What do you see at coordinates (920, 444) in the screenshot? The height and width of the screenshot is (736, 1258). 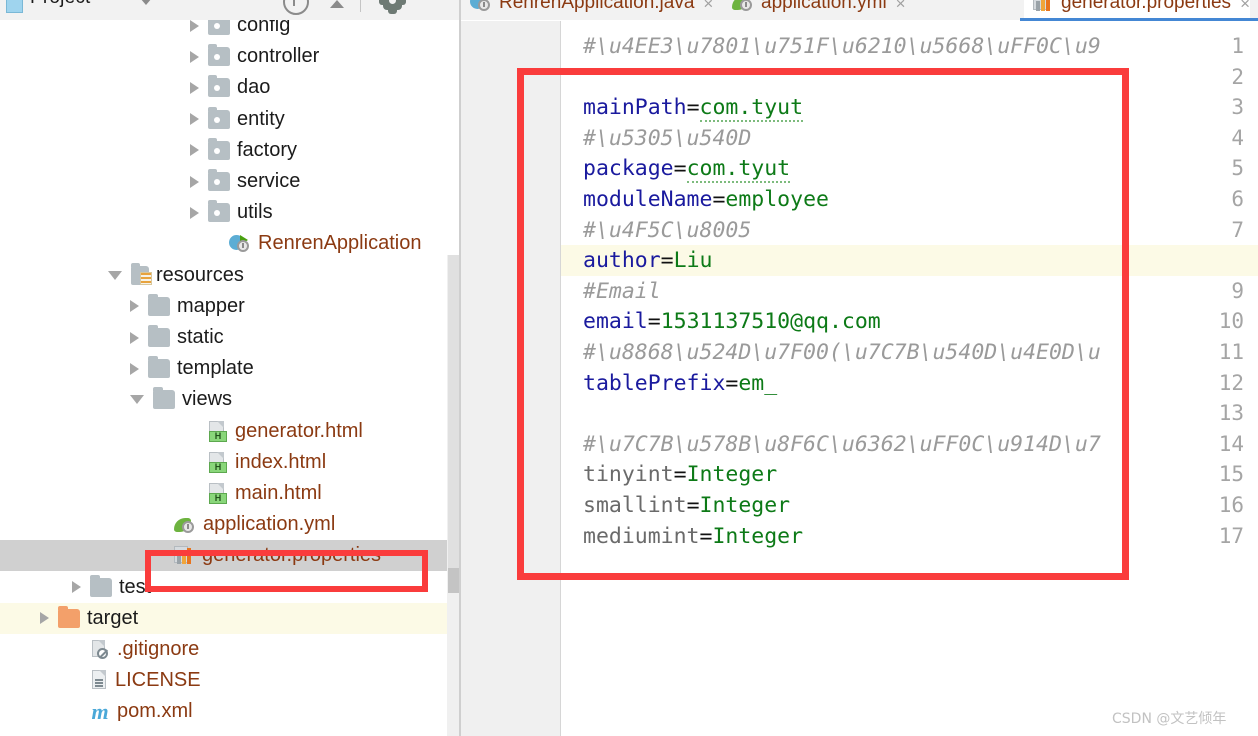 I see `code-line: #\u7C7B\u578B\u8F6C\u6362\uFF0C\u914D\u7` at bounding box center [920, 444].